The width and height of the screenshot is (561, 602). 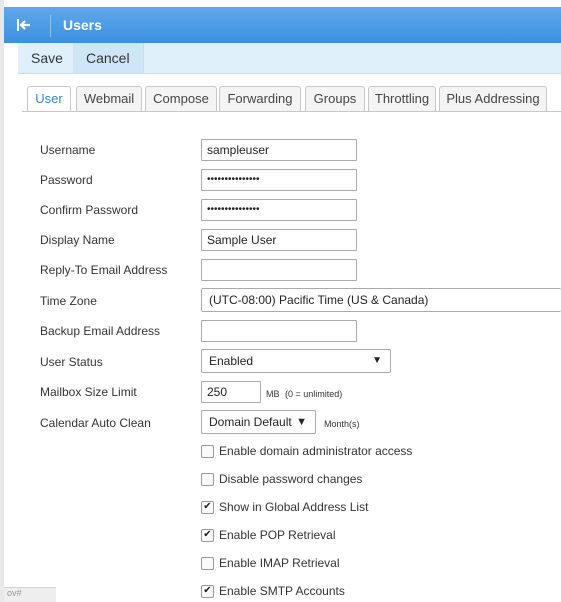 What do you see at coordinates (104, 270) in the screenshot?
I see `reply-to-label: Reply-To Email Address` at bounding box center [104, 270].